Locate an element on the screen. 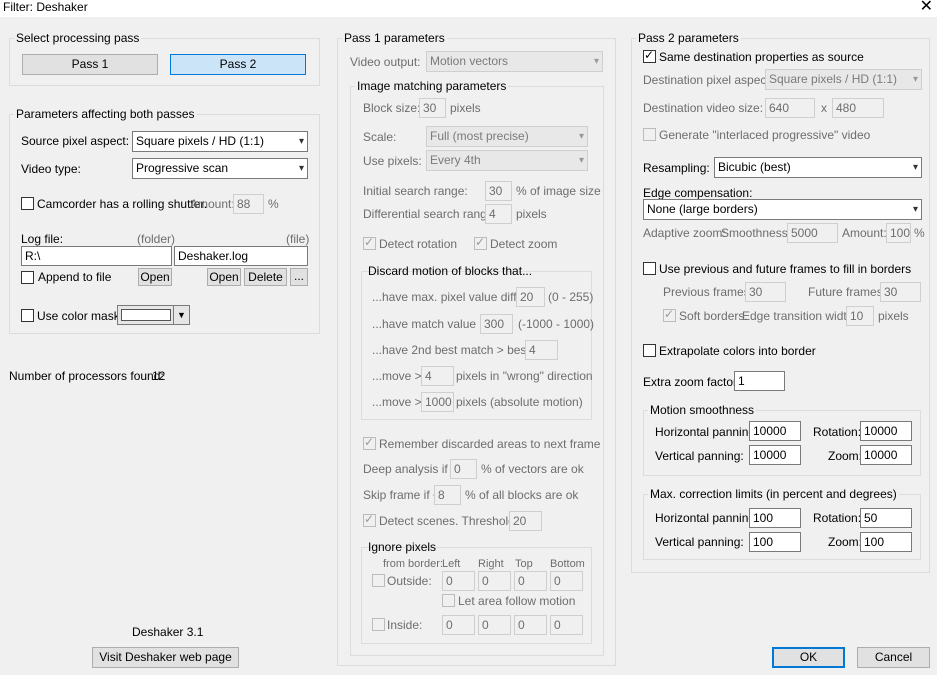 The image size is (937, 675). extra-zoom-field: 1 is located at coordinates (759, 381).